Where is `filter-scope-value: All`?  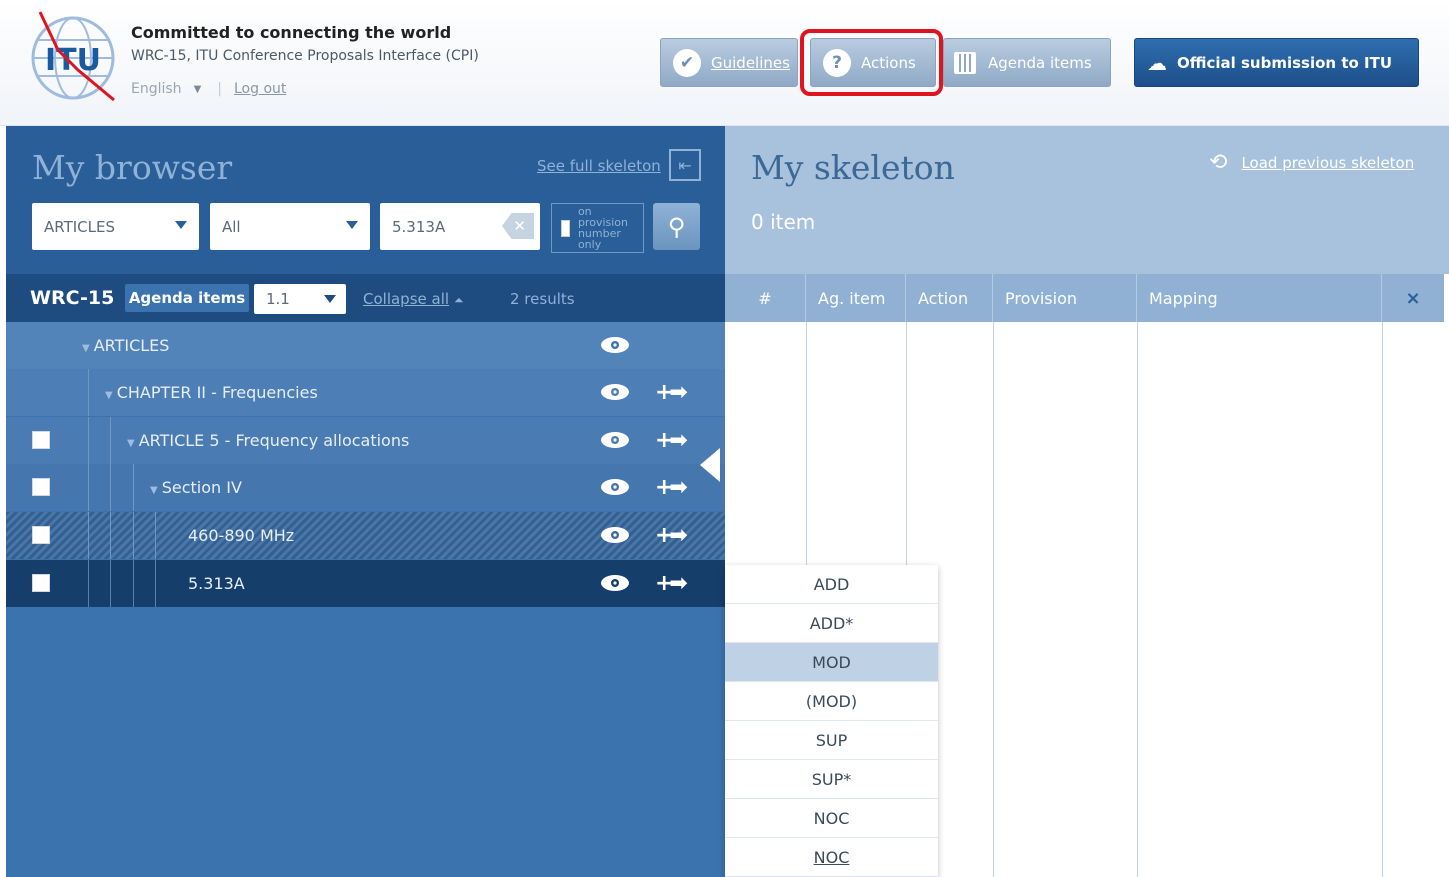 filter-scope-value: All is located at coordinates (231, 226).